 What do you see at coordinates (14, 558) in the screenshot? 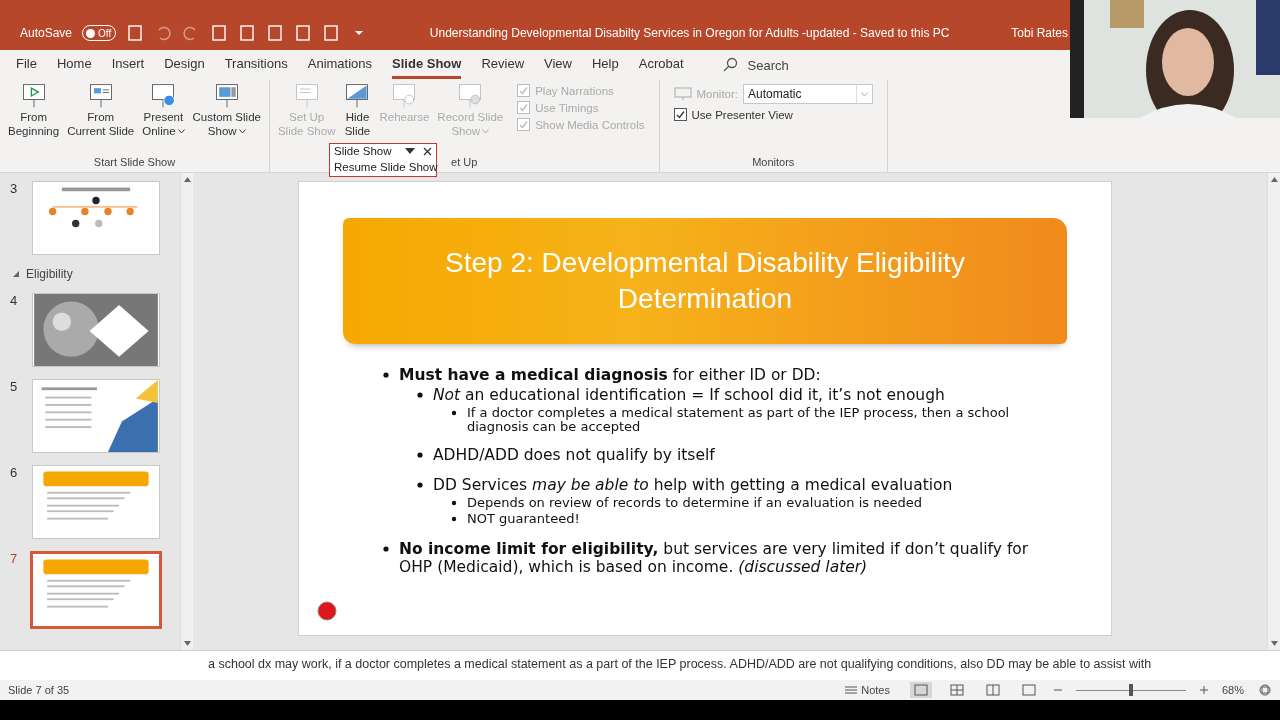
I see `slide-number: 7` at bounding box center [14, 558].